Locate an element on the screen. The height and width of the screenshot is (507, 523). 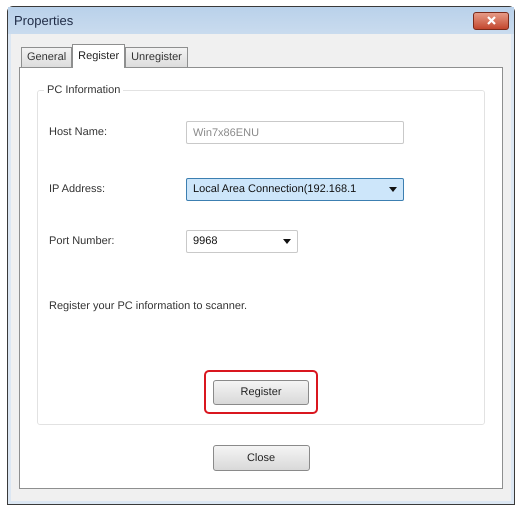
field-label: Port Number: is located at coordinates (82, 242).